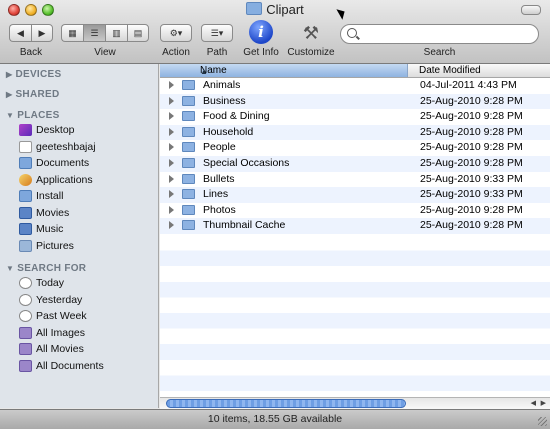 The width and height of the screenshot is (550, 429). I want to click on path-button: ☰▾, so click(217, 33).